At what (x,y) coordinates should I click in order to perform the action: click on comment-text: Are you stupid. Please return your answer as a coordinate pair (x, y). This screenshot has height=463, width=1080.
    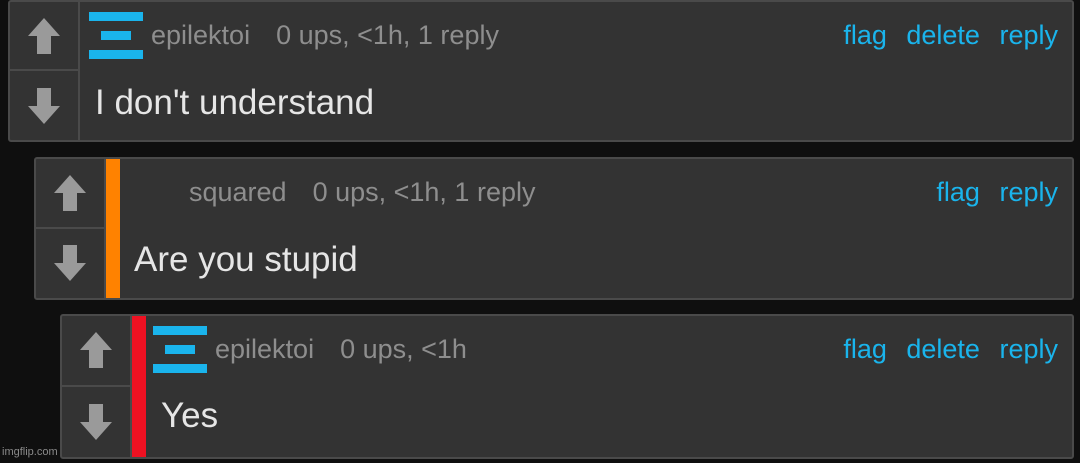
    Looking at the image, I should click on (246, 259).